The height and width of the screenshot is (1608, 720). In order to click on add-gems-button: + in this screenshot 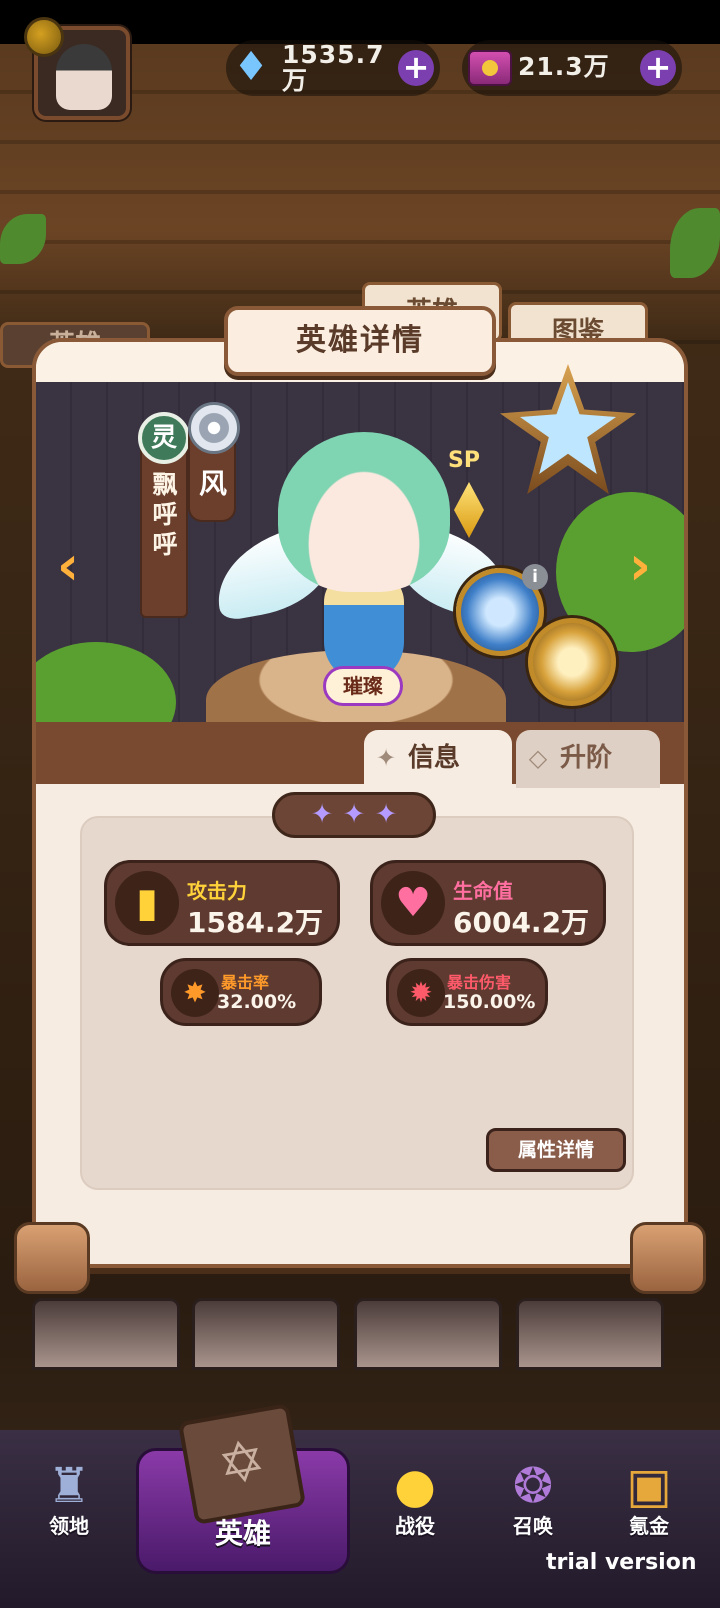, I will do `click(416, 68)`.